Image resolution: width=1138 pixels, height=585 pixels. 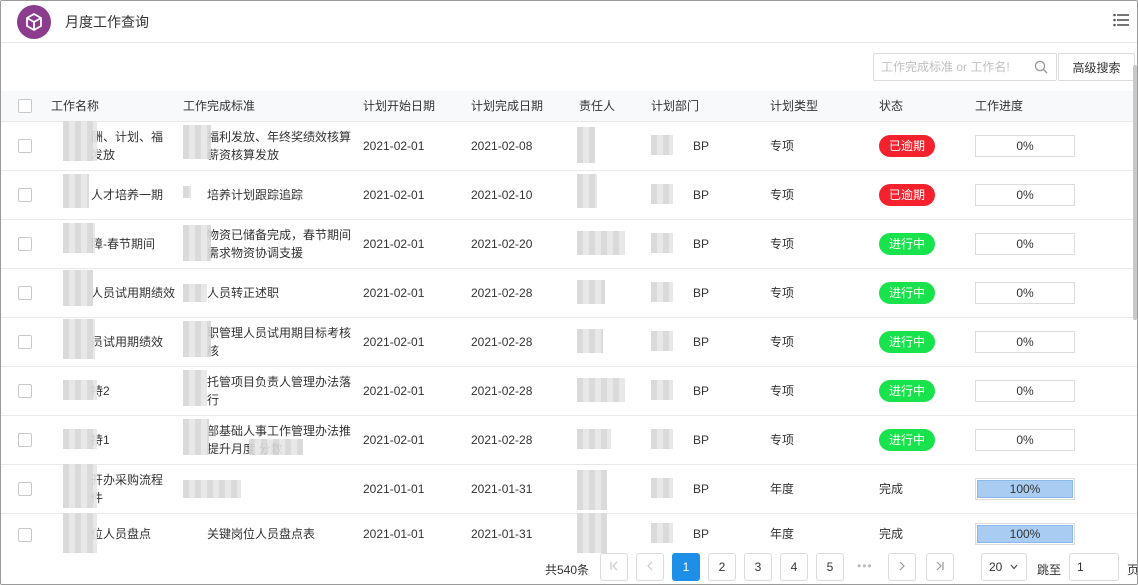 What do you see at coordinates (830, 567) in the screenshot?
I see `page-button-5: 5` at bounding box center [830, 567].